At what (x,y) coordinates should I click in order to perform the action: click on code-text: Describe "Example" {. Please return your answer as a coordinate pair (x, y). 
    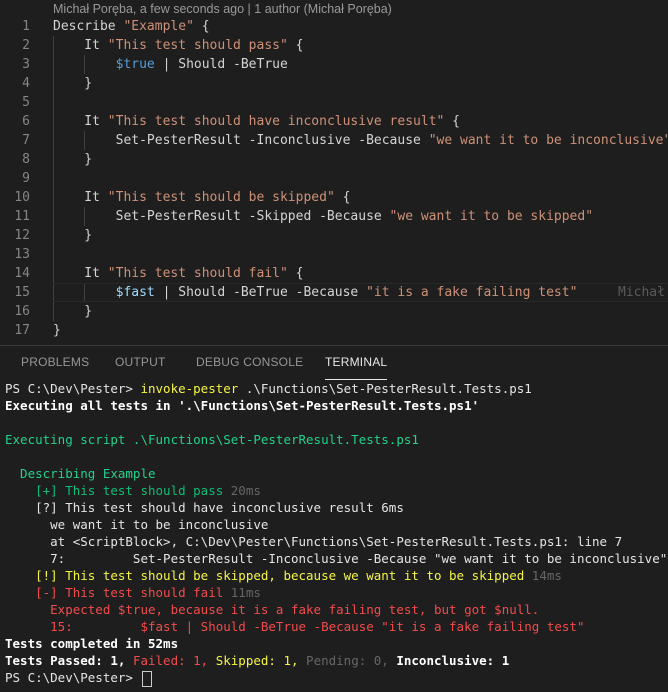
    Looking at the image, I should click on (131, 26).